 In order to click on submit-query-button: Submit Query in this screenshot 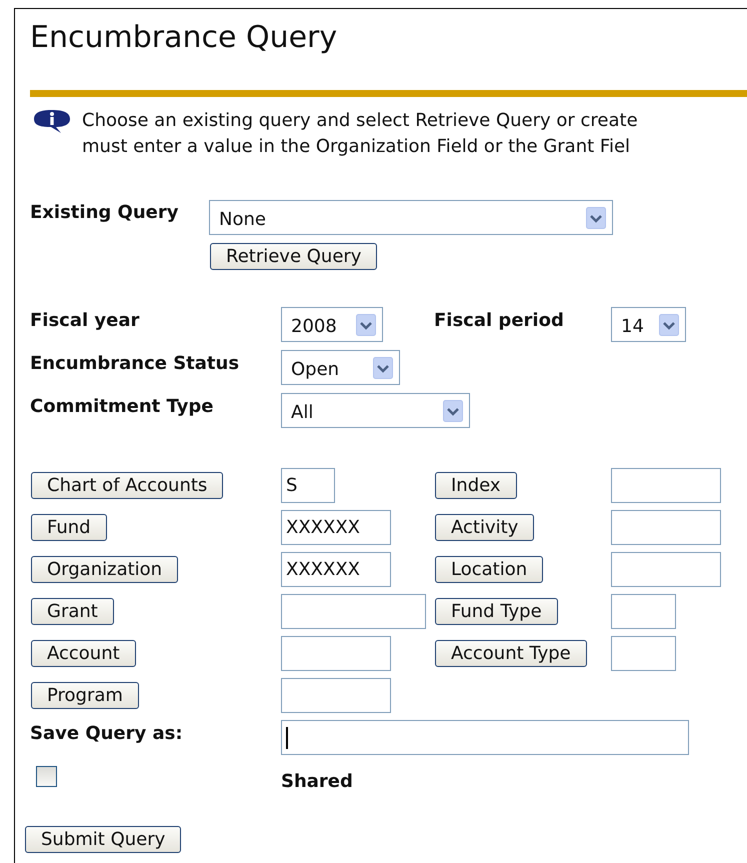, I will do `click(103, 839)`.